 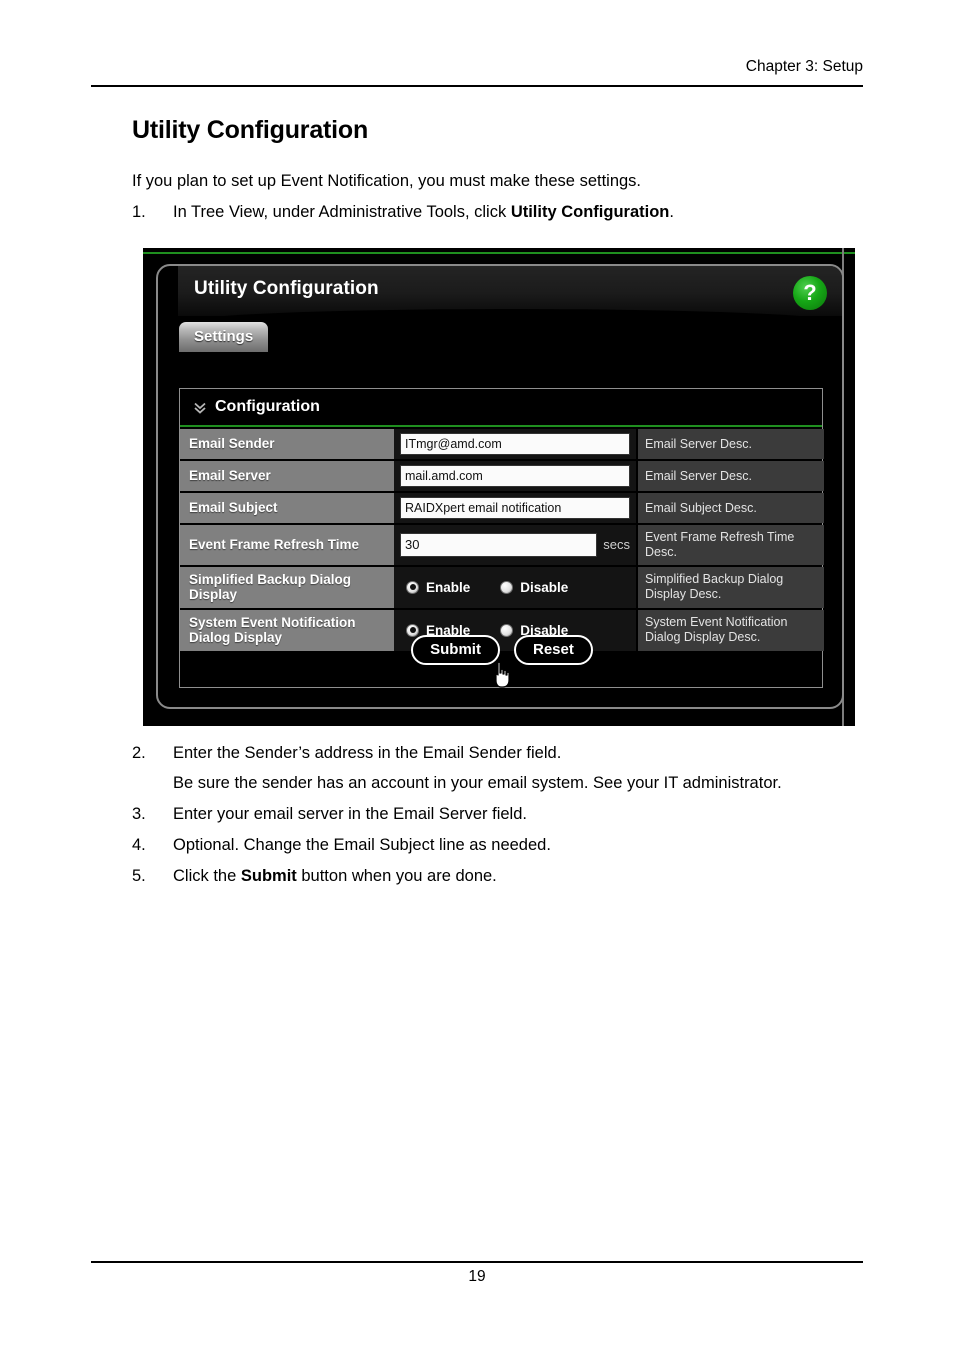 What do you see at coordinates (810, 293) in the screenshot?
I see `help-icon: ?` at bounding box center [810, 293].